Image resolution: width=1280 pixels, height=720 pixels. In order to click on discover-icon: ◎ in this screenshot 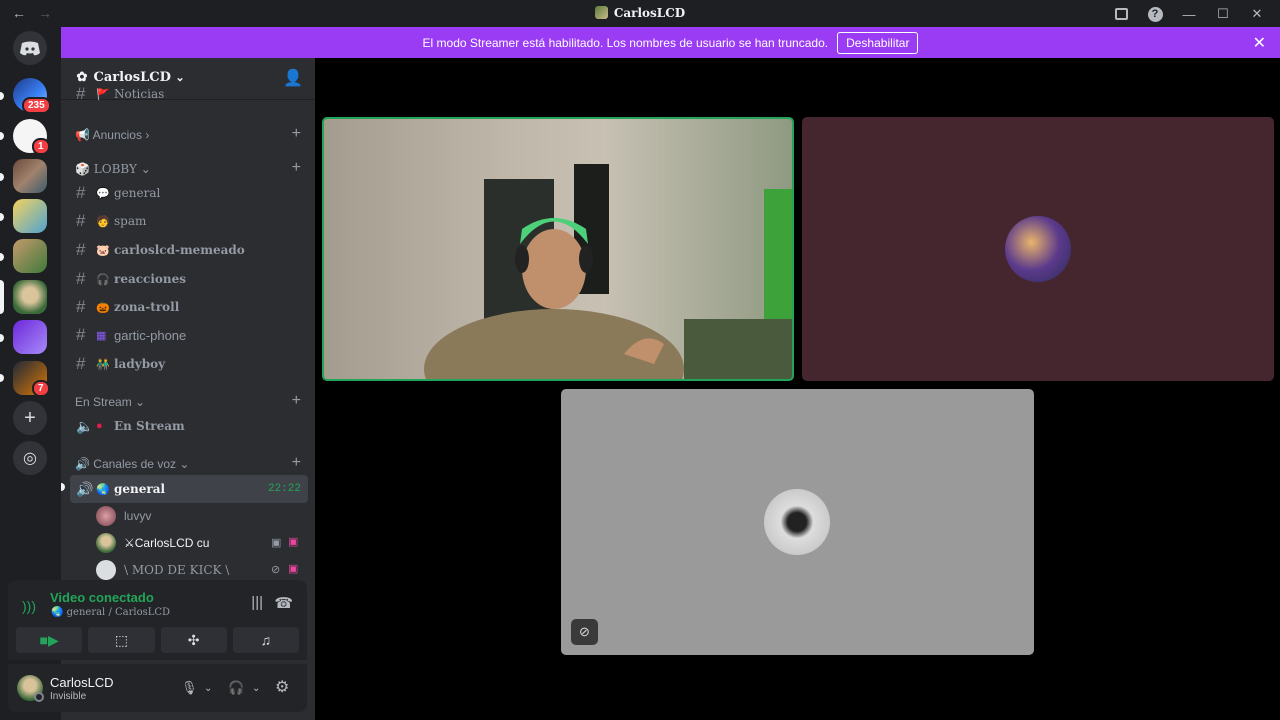, I will do `click(30, 458)`.